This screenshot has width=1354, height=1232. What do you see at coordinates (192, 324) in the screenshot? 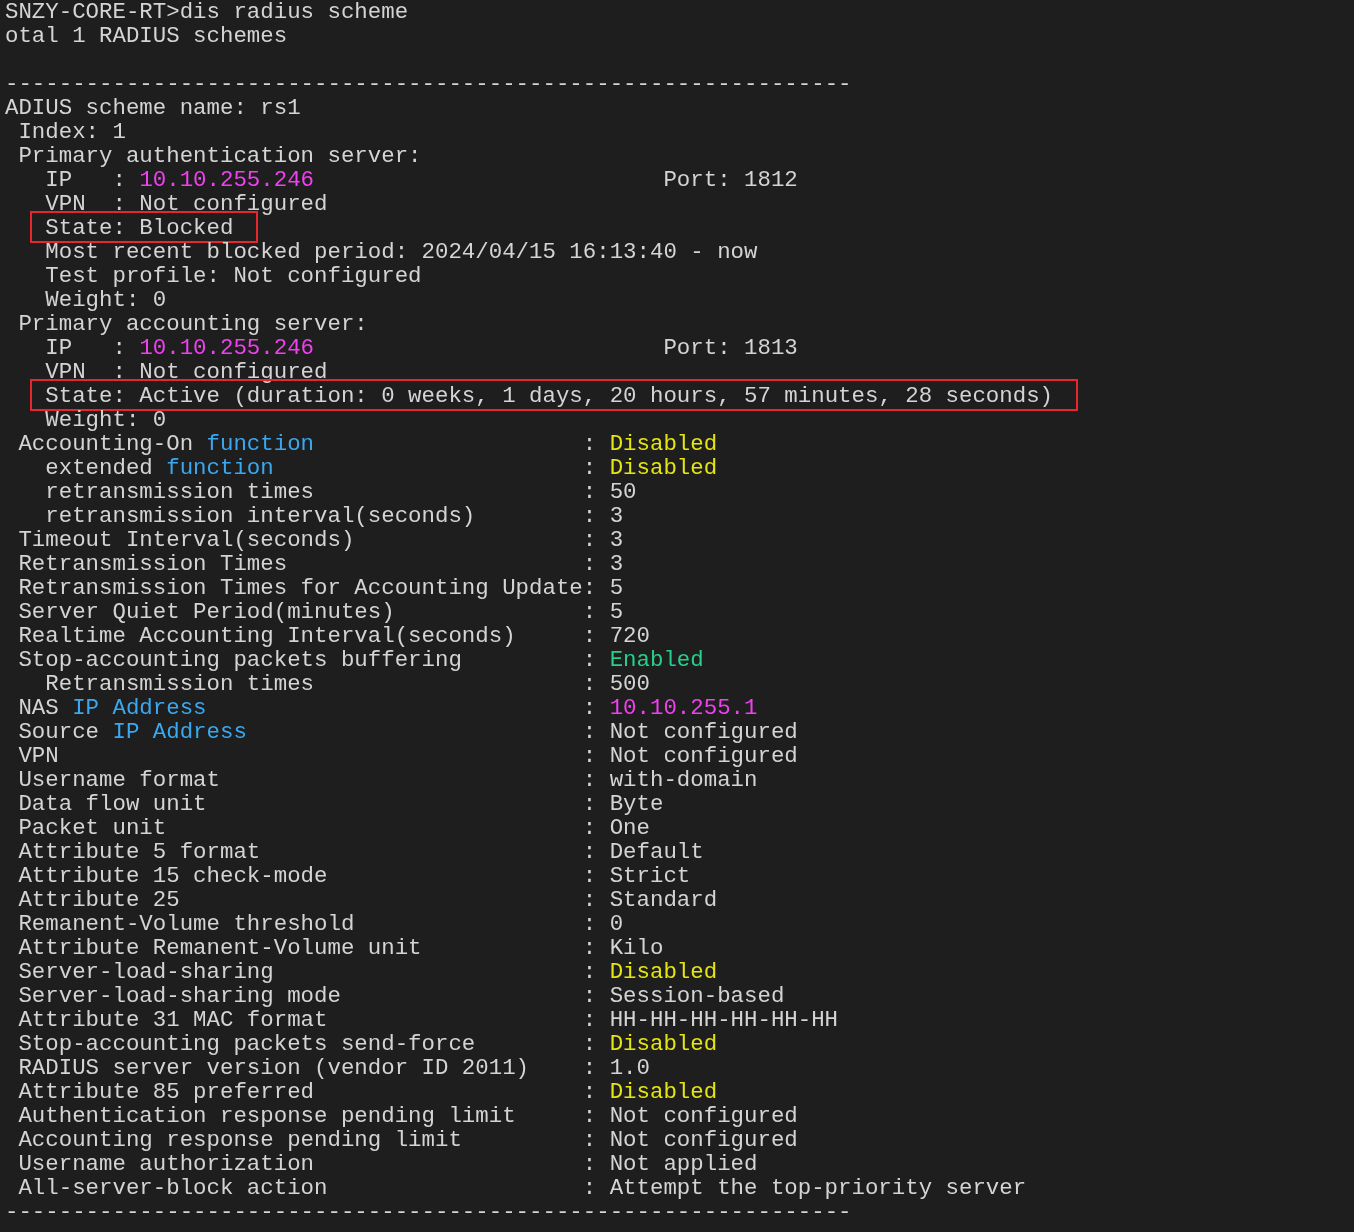
I see `terminal-line: Primary accounting server:` at bounding box center [192, 324].